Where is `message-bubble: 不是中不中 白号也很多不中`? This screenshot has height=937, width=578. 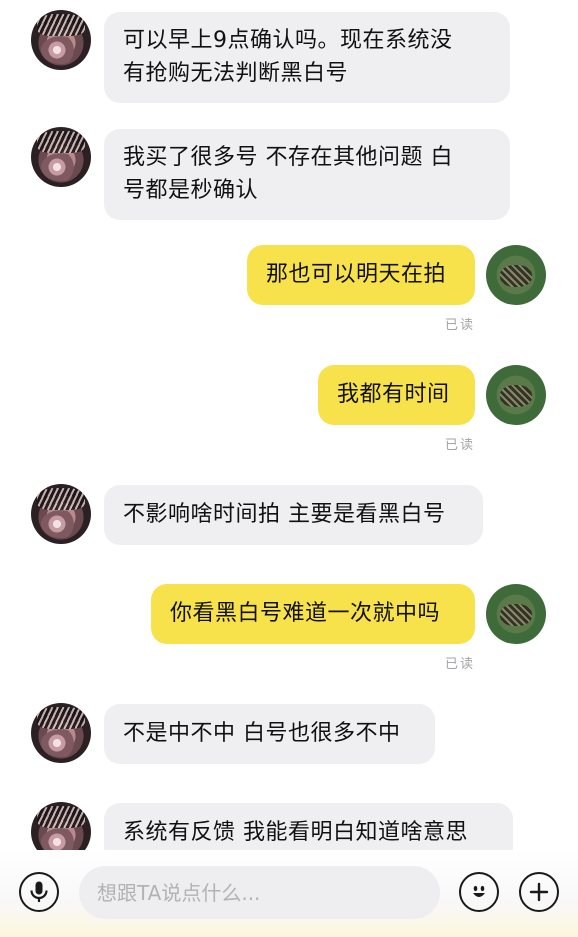 message-bubble: 不是中不中 白号也很多不中 is located at coordinates (269, 734).